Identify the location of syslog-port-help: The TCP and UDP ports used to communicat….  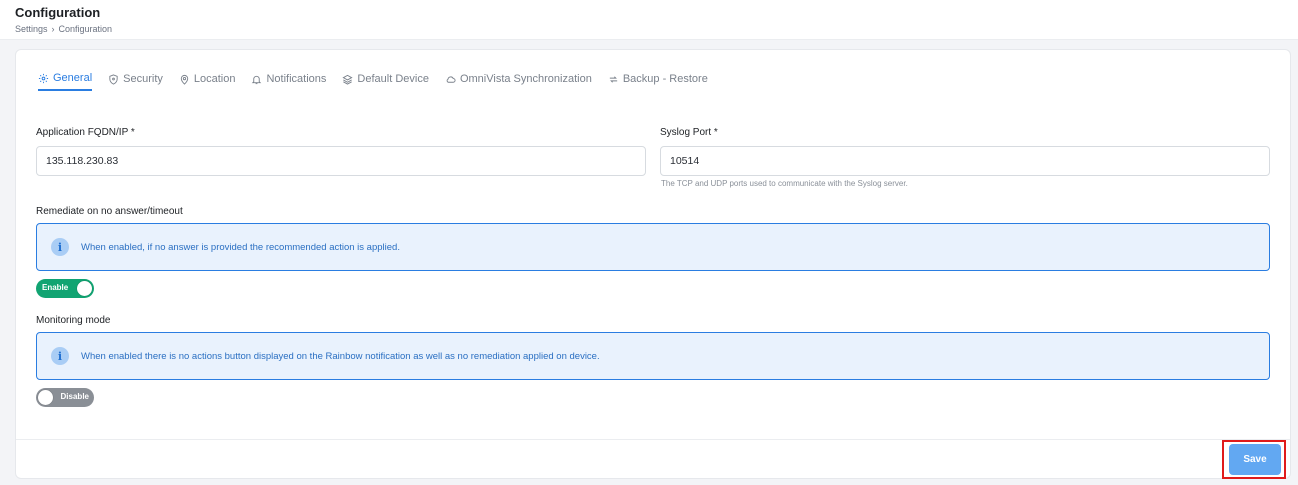
(784, 183).